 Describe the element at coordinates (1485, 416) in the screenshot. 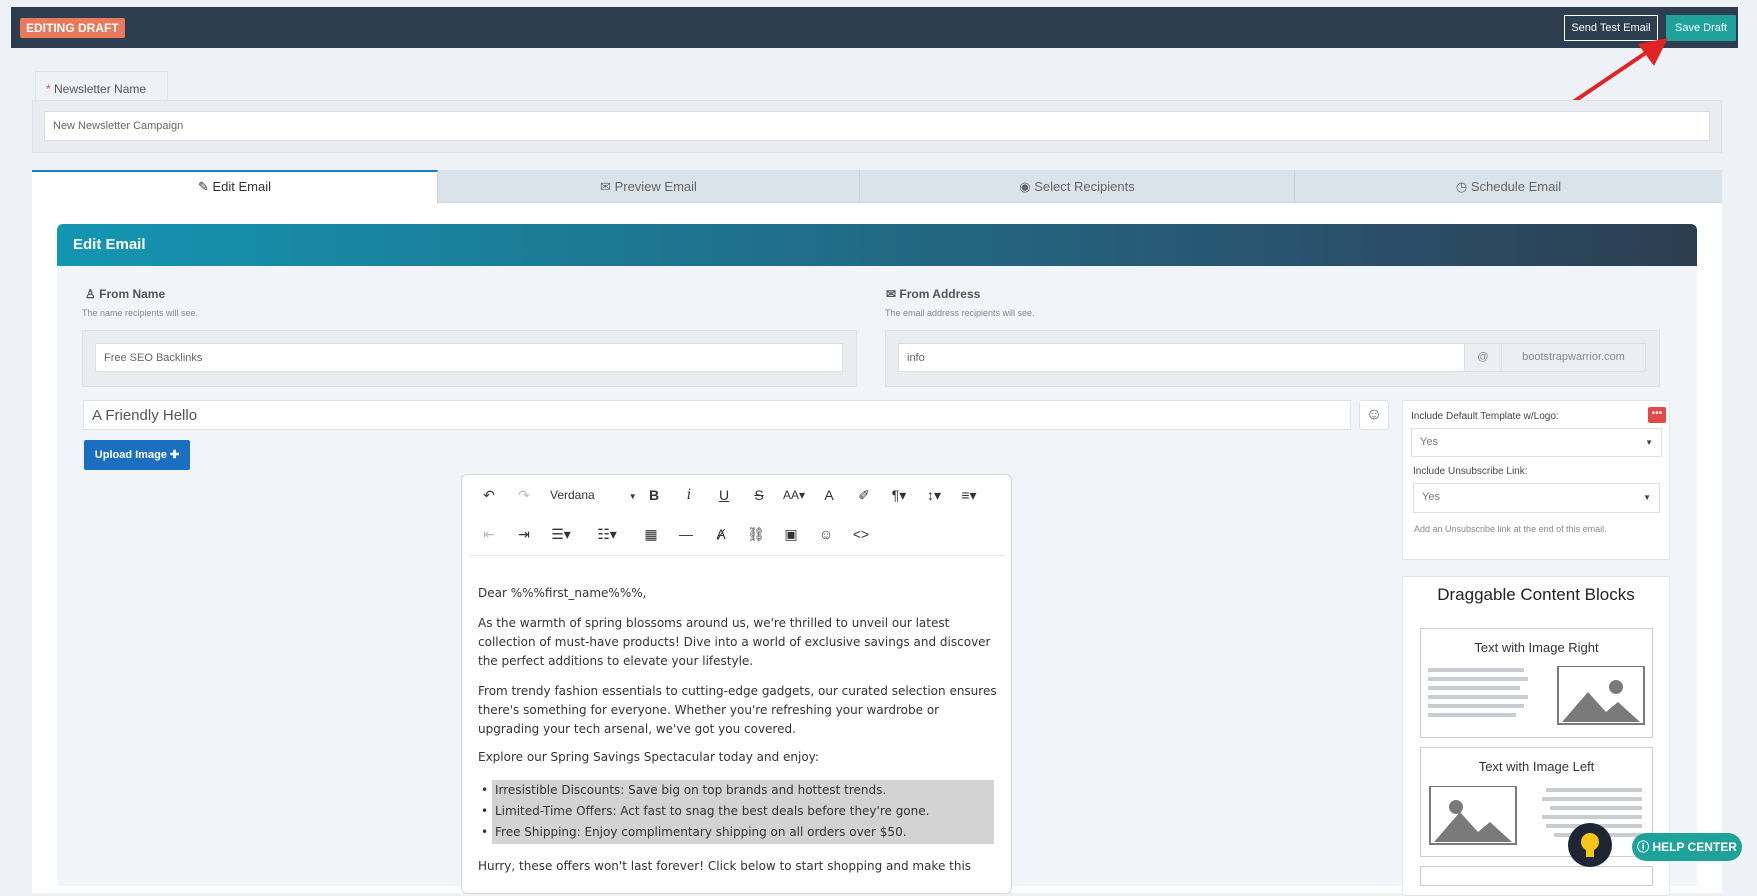

I see `template-label: Include Default Template w/Logo:` at that location.